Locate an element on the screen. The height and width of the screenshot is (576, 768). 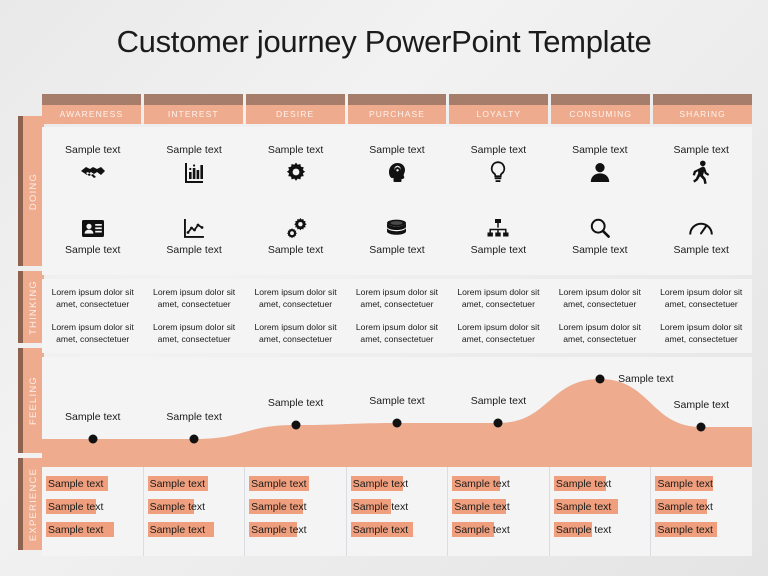
doing-column: Sample text Sample text is located at coordinates (599, 201).